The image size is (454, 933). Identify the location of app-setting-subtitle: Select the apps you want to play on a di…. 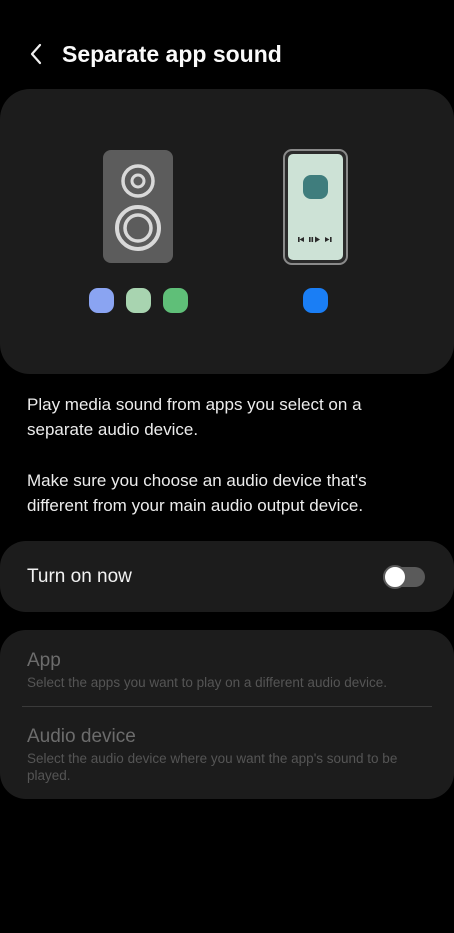
(207, 682).